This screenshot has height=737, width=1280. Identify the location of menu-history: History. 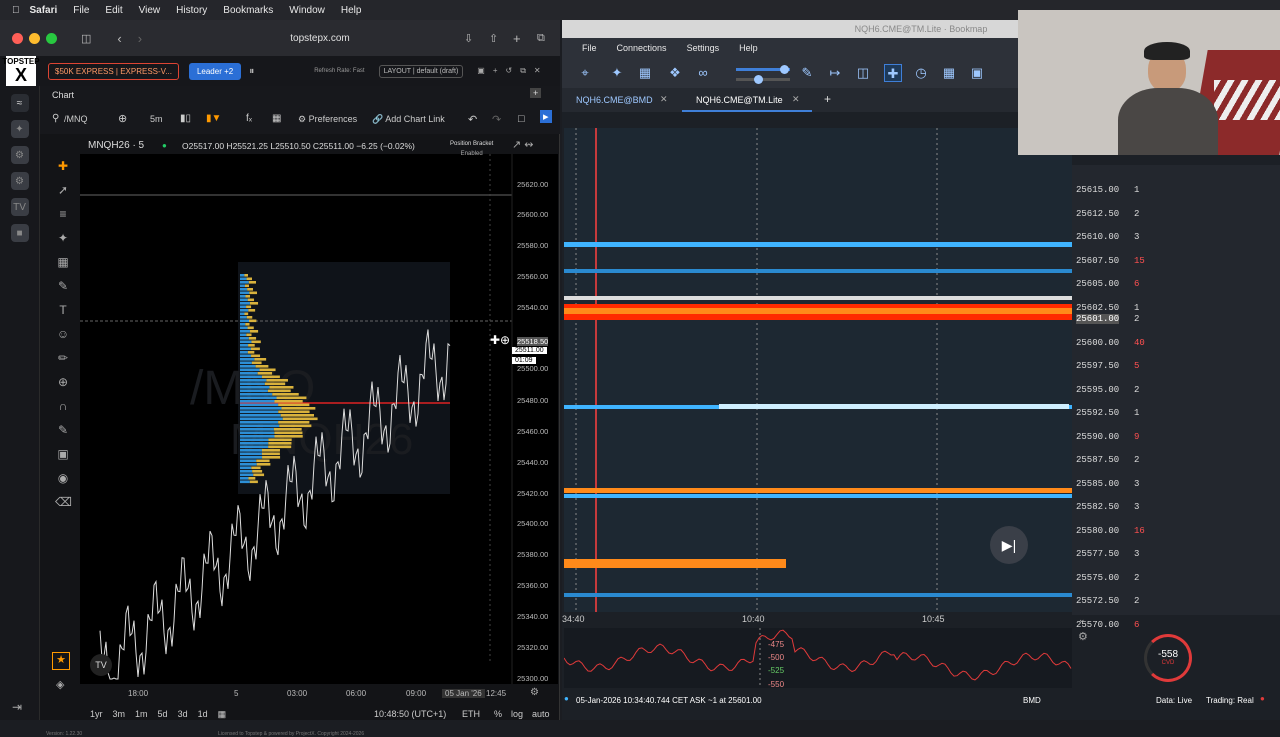
(191, 10).